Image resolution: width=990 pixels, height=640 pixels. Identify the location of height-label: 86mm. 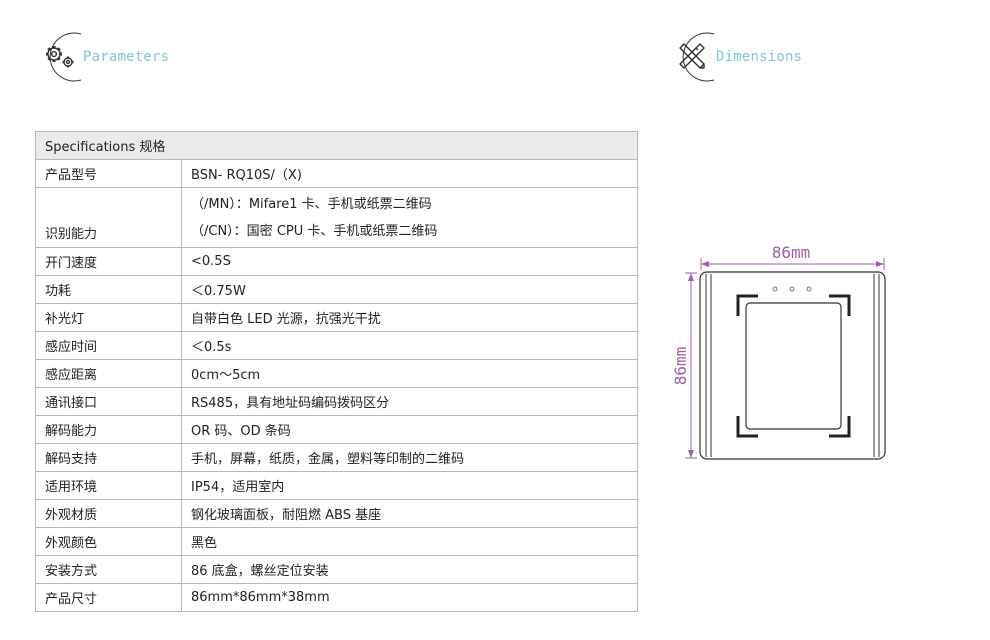
(680, 366).